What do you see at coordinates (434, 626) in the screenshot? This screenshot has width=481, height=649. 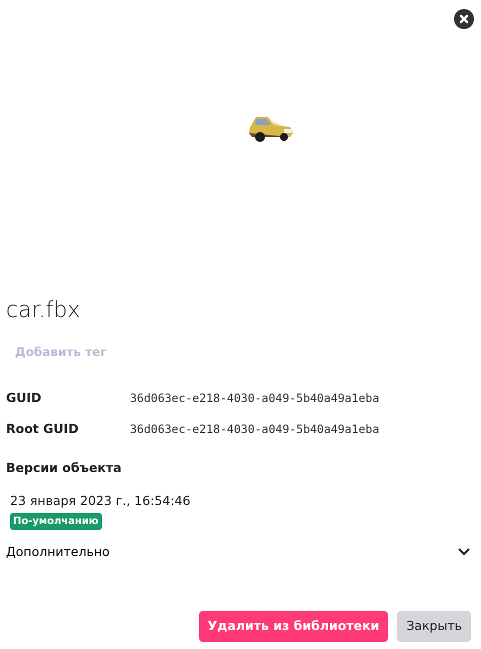 I see `close-button: Закрыть` at bounding box center [434, 626].